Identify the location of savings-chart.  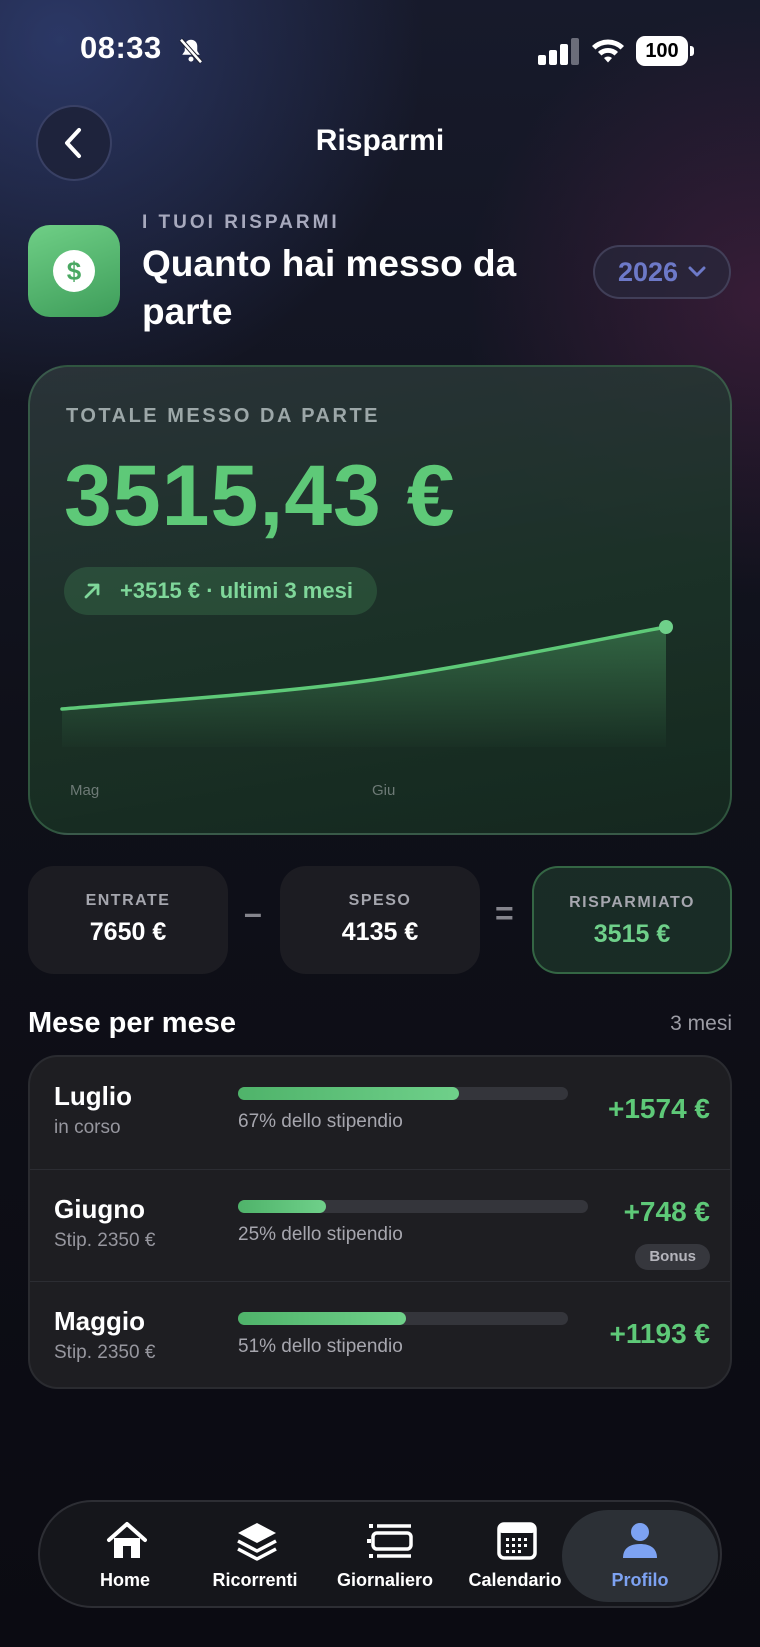
(366, 683).